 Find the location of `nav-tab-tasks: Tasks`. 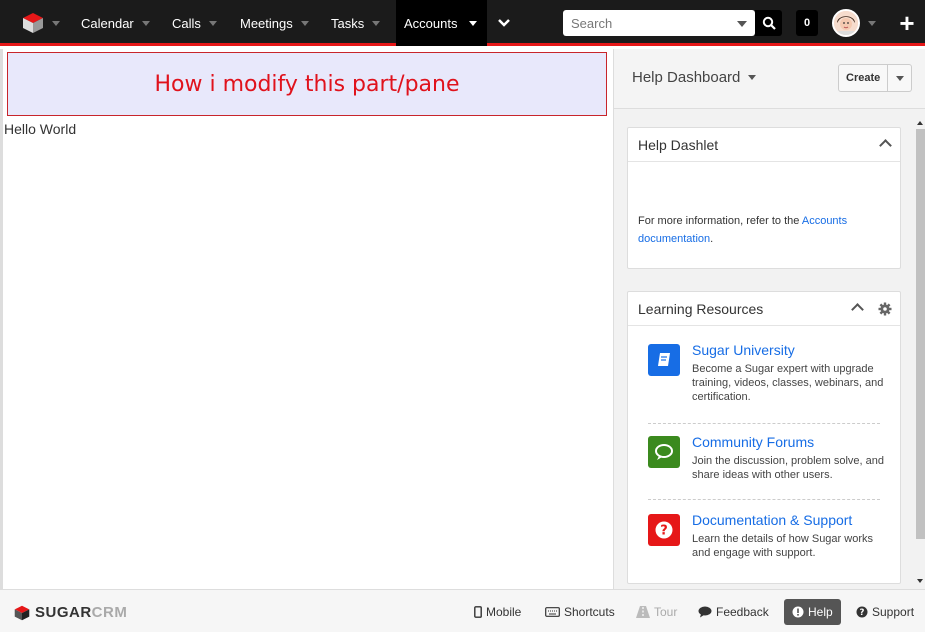

nav-tab-tasks: Tasks is located at coordinates (358, 23).